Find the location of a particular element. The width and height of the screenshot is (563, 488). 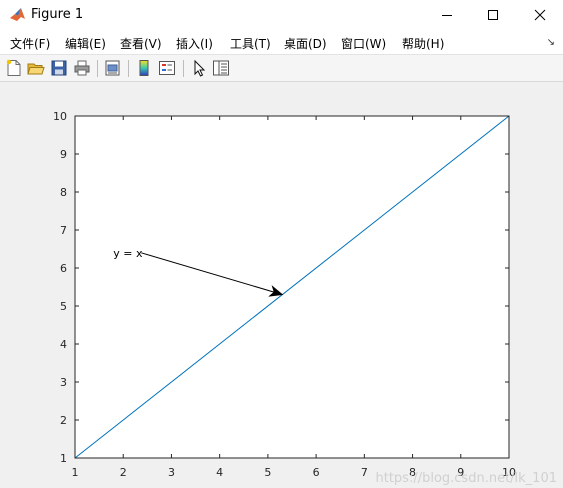

y-tick-label: 6 is located at coordinates (63, 268).